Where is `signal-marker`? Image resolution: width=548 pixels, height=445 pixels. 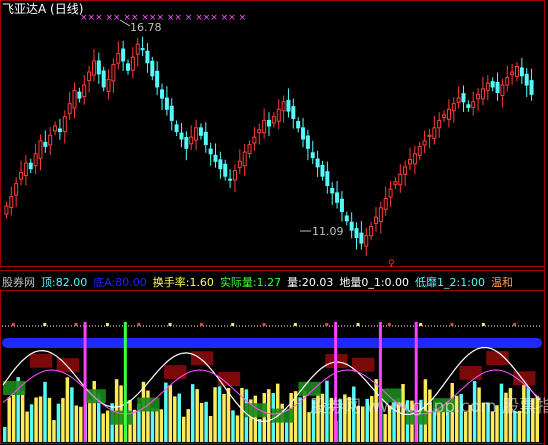
signal-marker is located at coordinates (125, 382).